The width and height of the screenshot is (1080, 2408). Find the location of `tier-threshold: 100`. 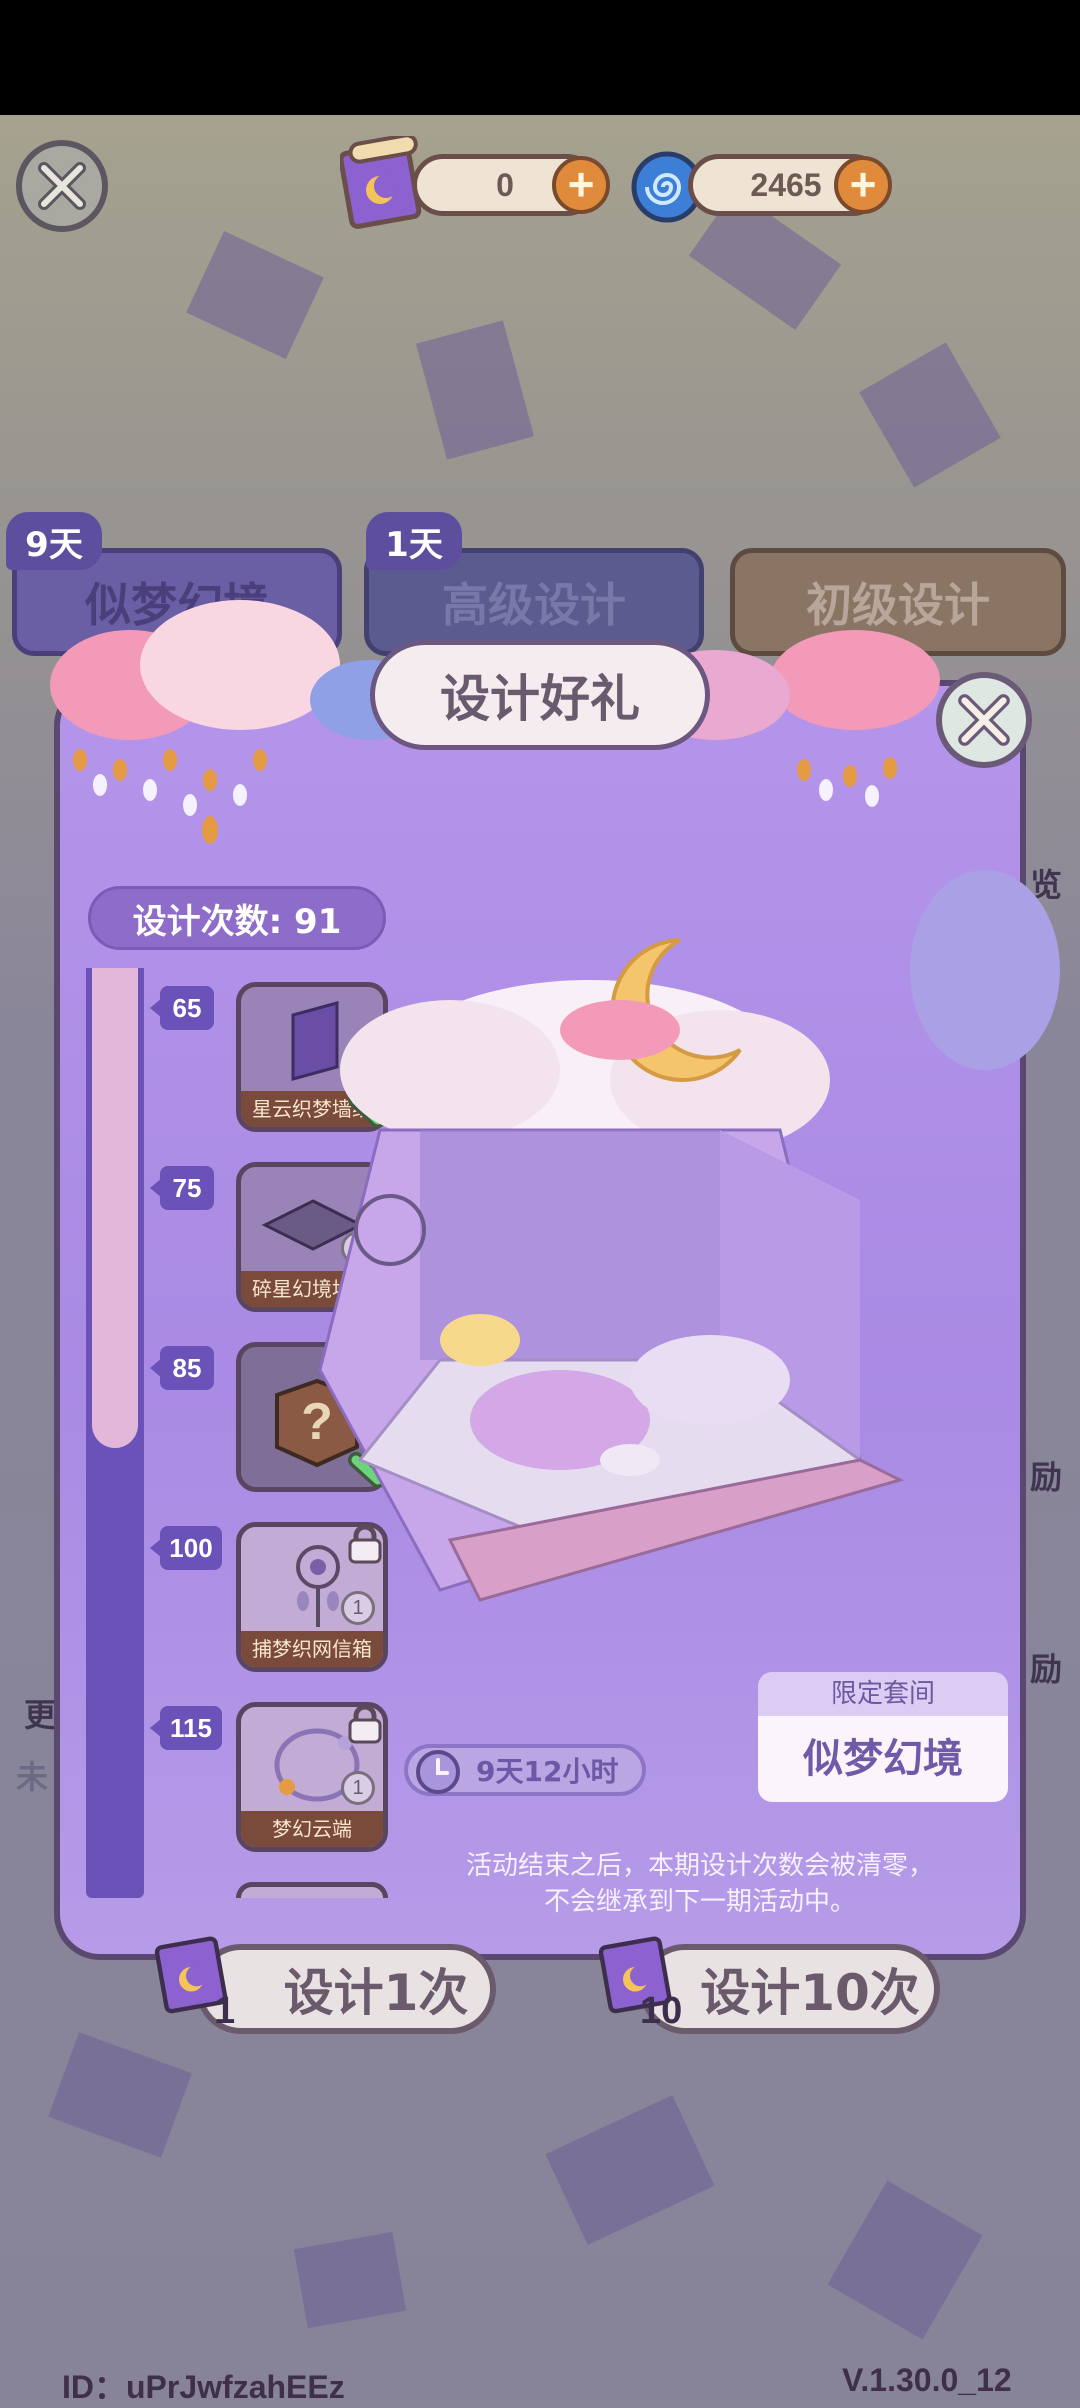

tier-threshold: 100 is located at coordinates (186, 1548).